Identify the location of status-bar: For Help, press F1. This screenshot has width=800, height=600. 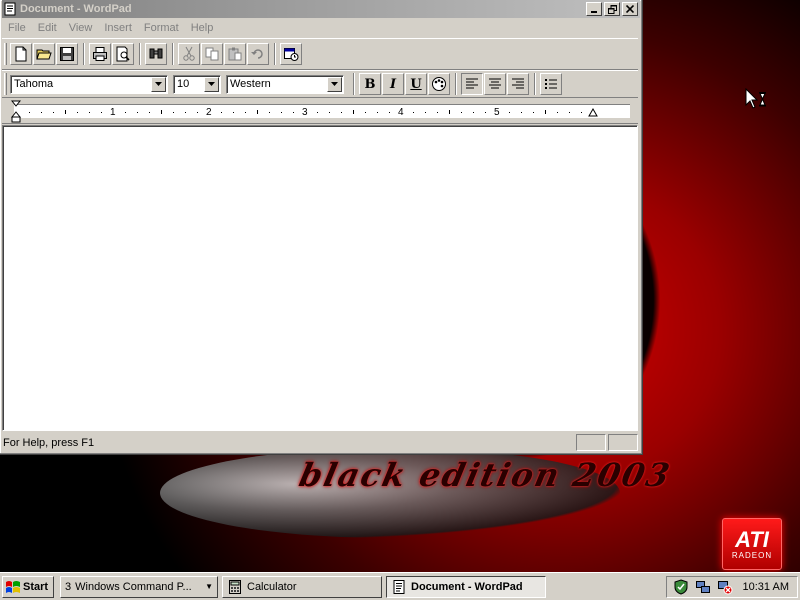
(320, 442).